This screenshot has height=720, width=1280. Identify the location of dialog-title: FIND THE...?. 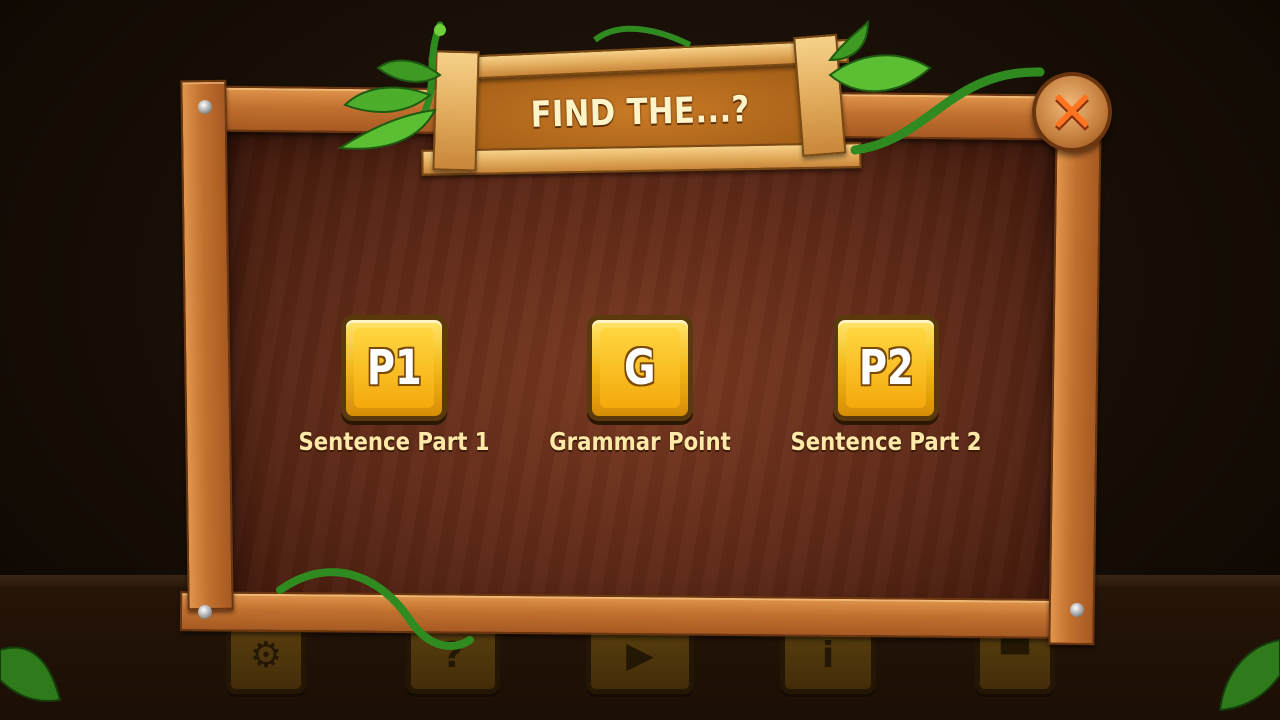
(640, 112).